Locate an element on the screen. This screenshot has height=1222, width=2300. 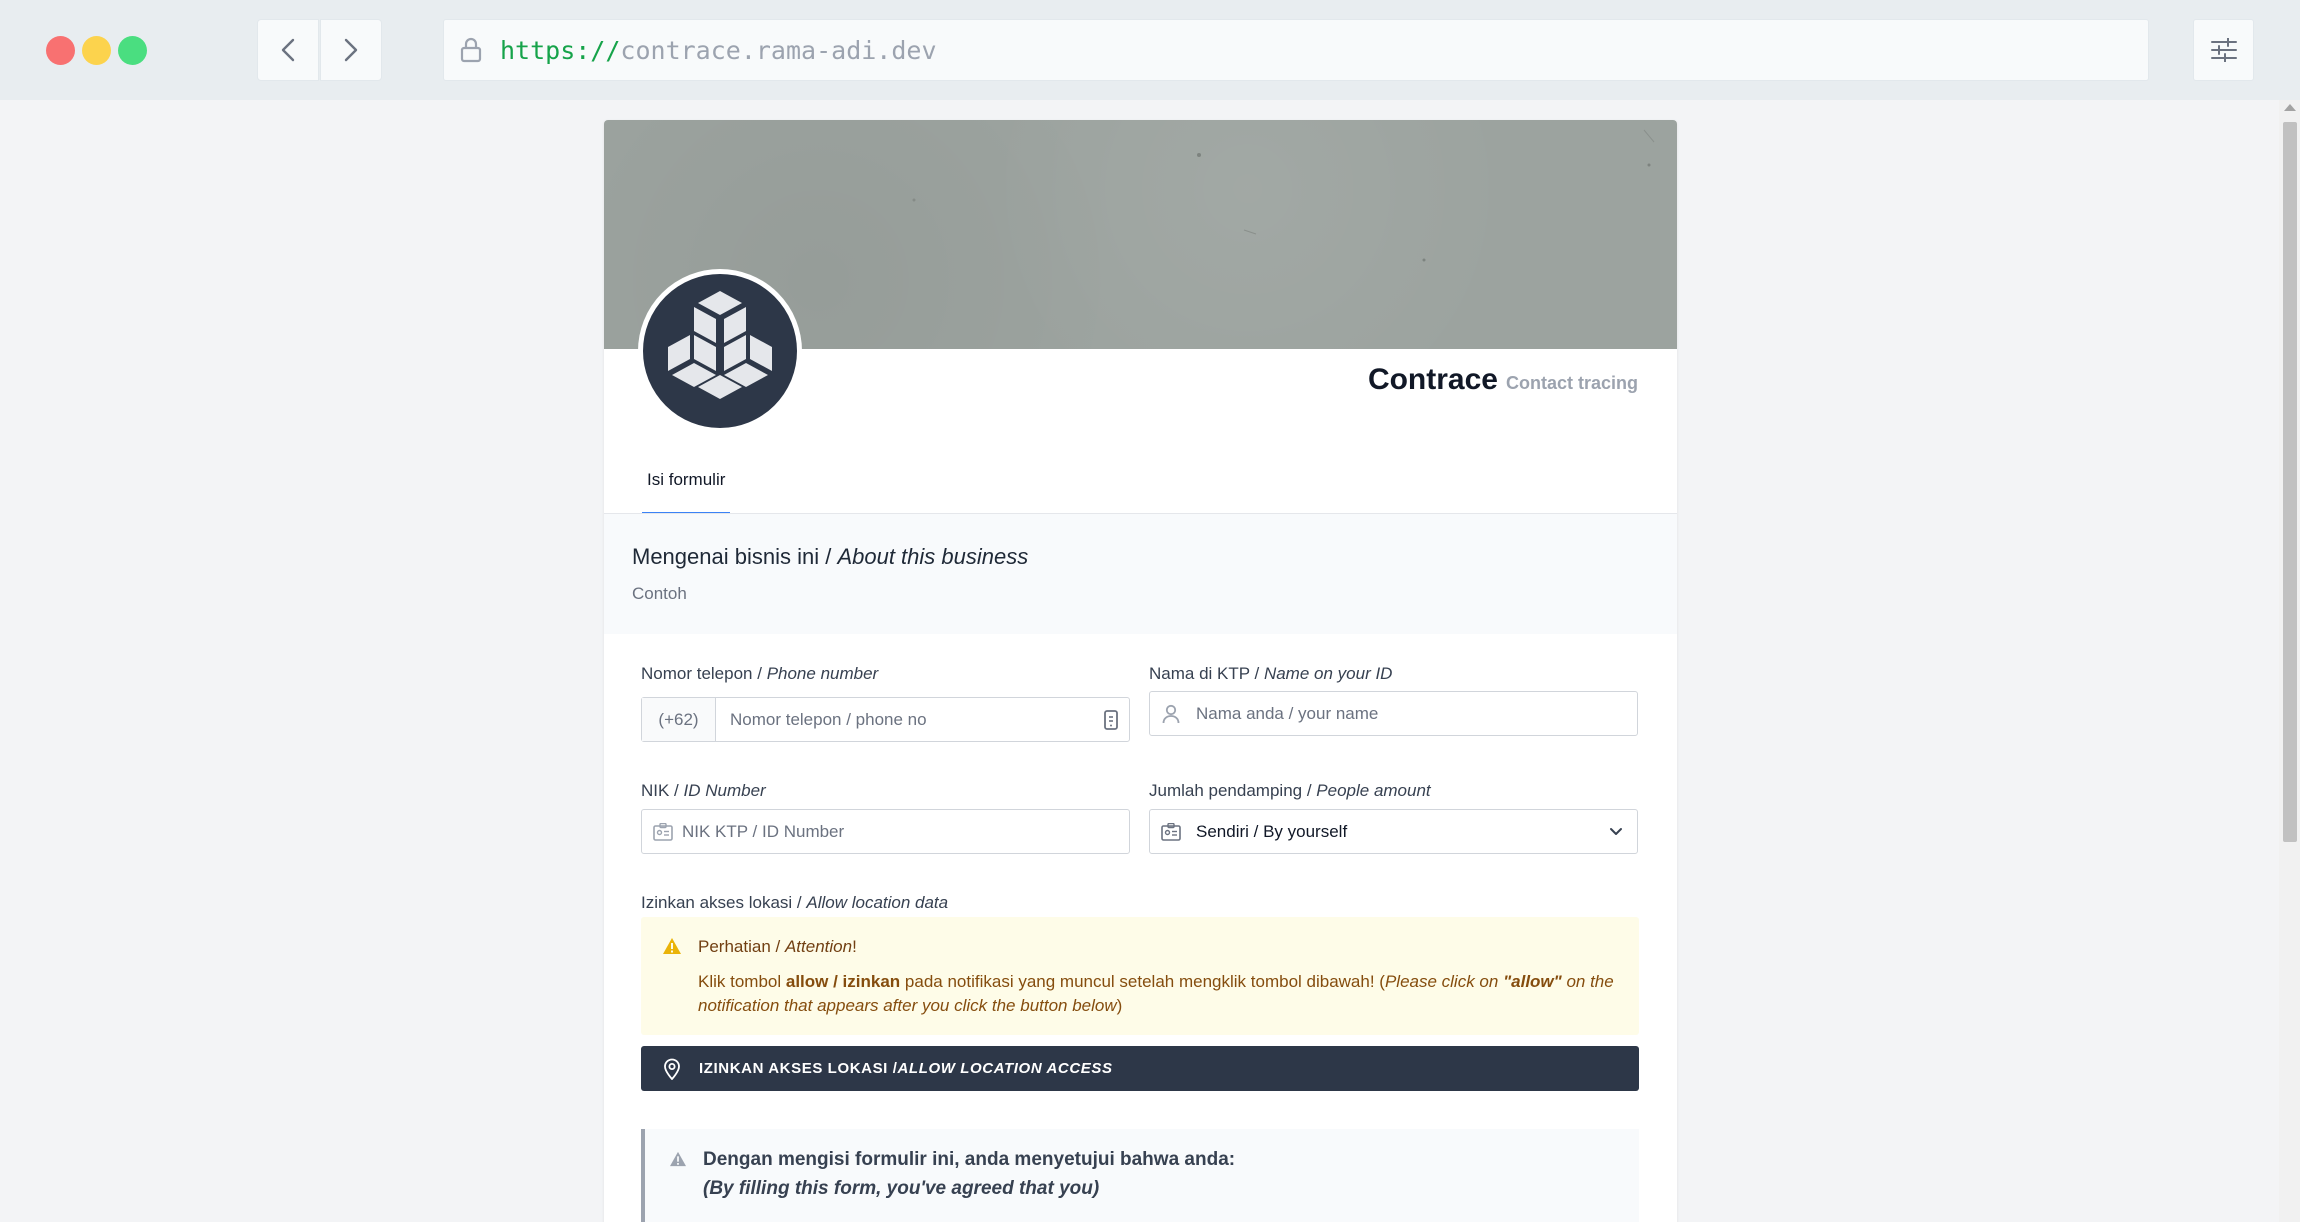
phone-label-en: Phone number is located at coordinates (822, 673).